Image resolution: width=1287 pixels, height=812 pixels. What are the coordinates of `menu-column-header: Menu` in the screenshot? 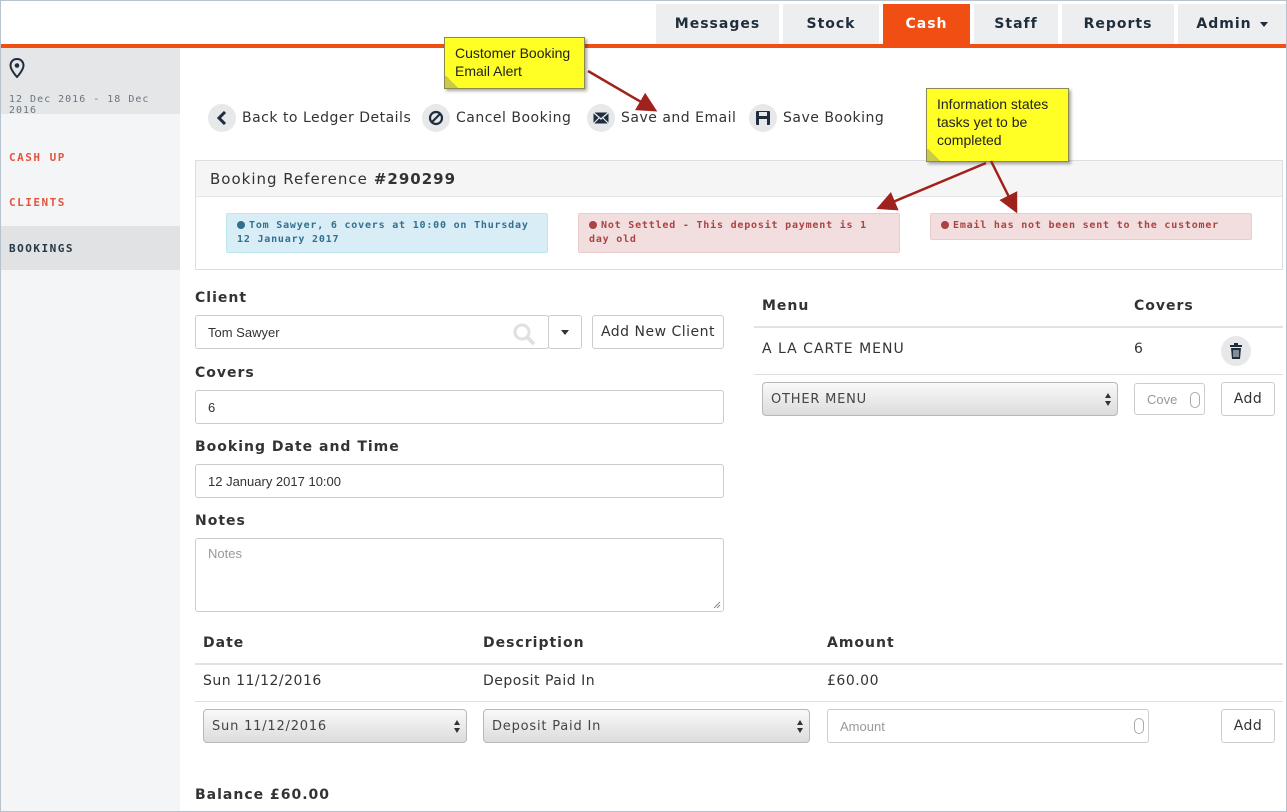 It's located at (786, 306).